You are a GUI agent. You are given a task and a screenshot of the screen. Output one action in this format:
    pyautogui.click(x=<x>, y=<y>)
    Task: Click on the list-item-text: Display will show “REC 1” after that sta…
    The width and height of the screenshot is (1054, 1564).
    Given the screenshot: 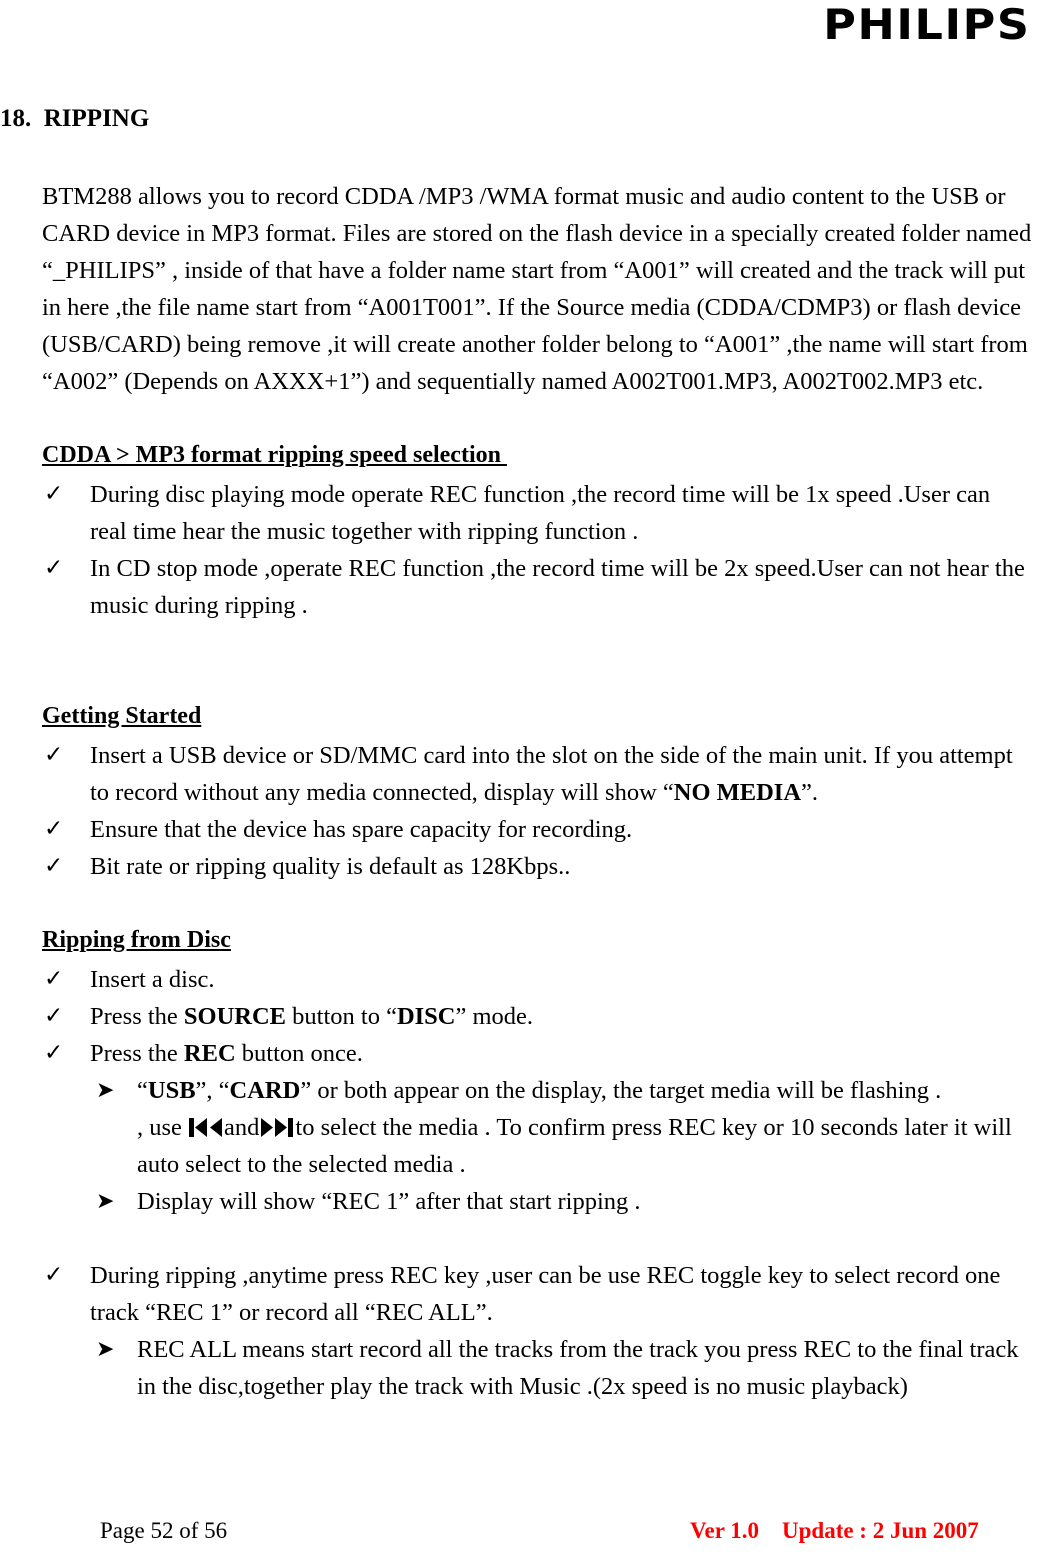 What is the action you would take?
    pyautogui.click(x=389, y=1201)
    